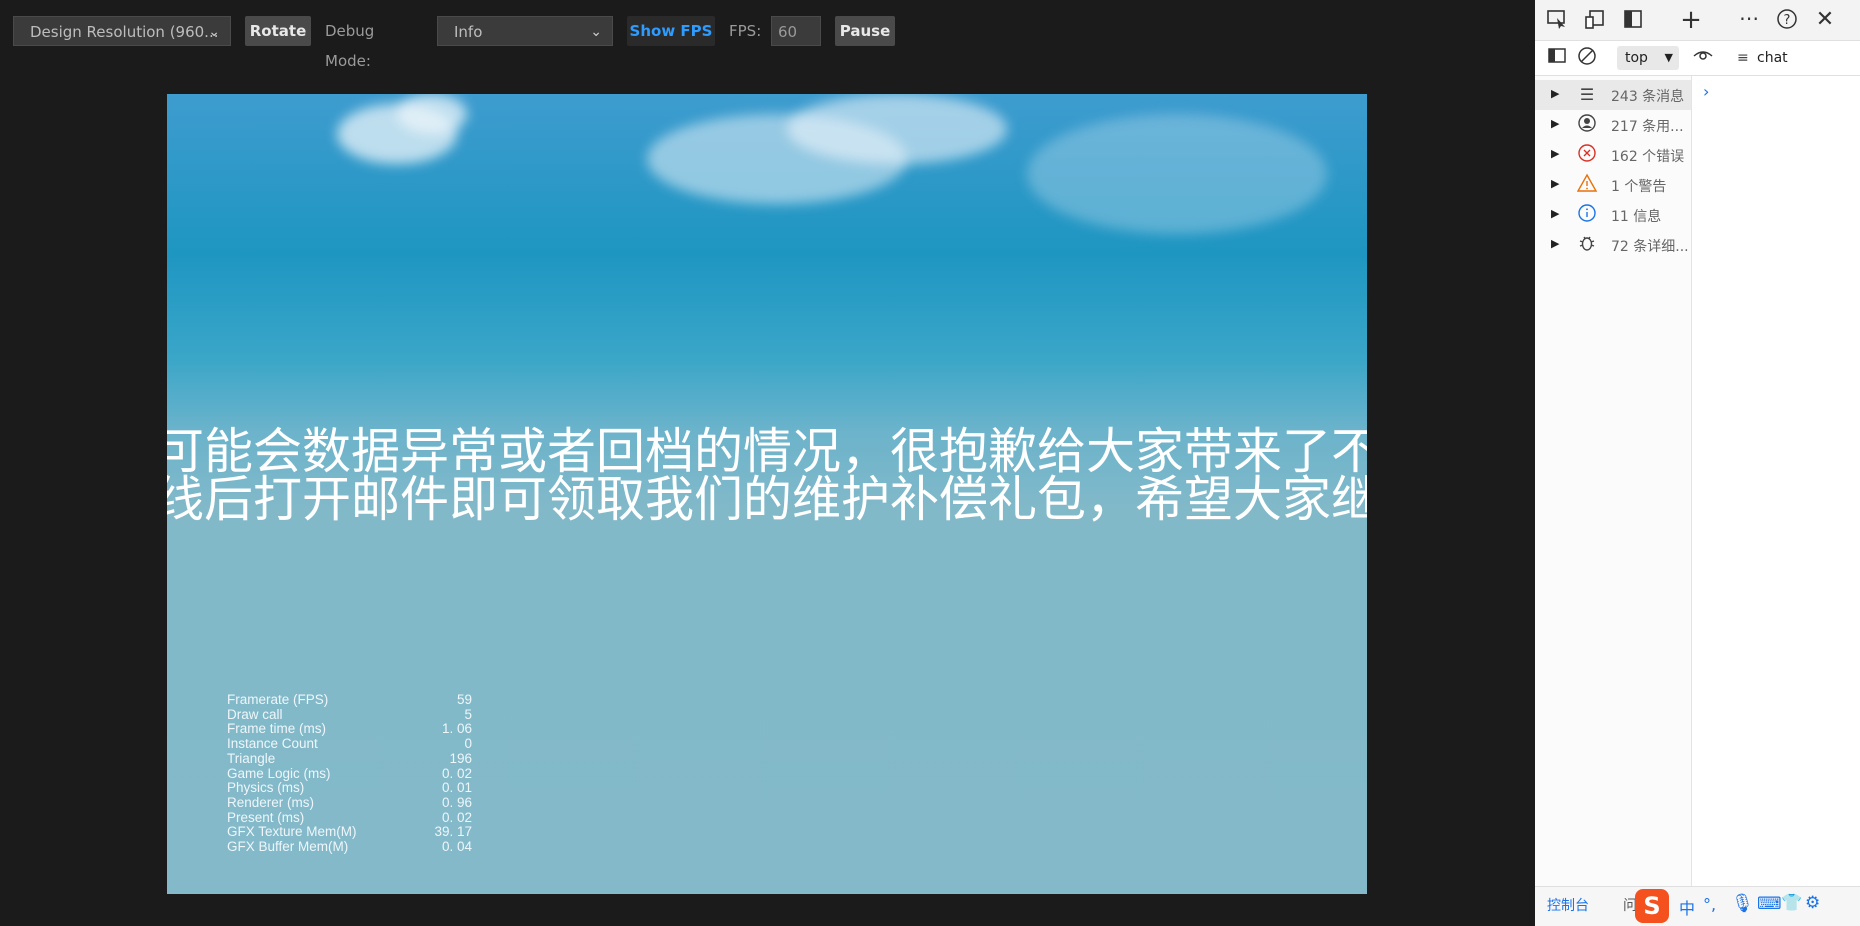 The image size is (1860, 926). I want to click on stat-row: GFX Texture Mem(M) 39. 17, so click(349, 832).